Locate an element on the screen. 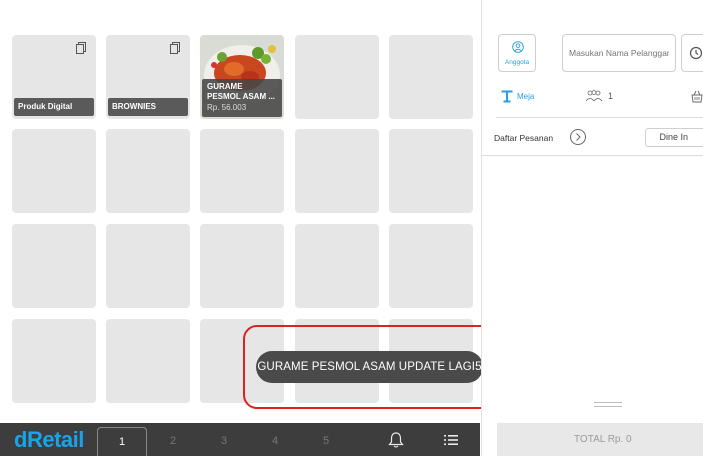  history-button is located at coordinates (692, 53).